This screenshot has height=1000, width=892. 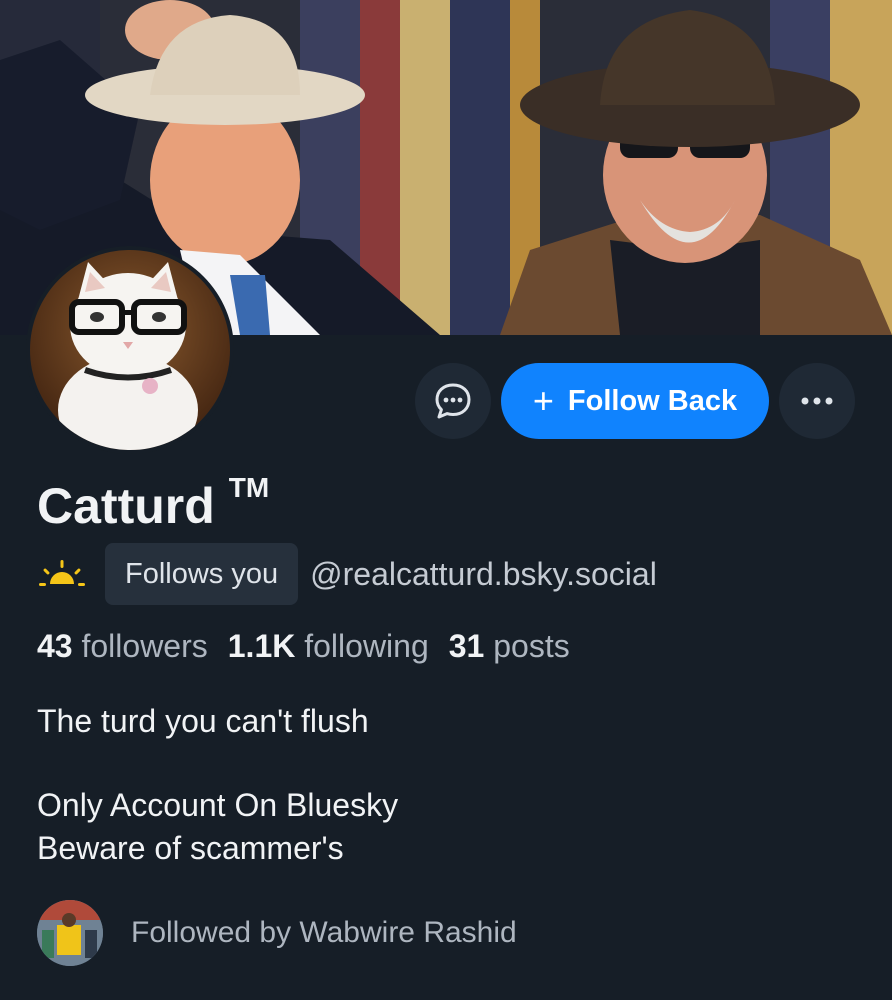 I want to click on follower-avatar-image, so click(x=70, y=933).